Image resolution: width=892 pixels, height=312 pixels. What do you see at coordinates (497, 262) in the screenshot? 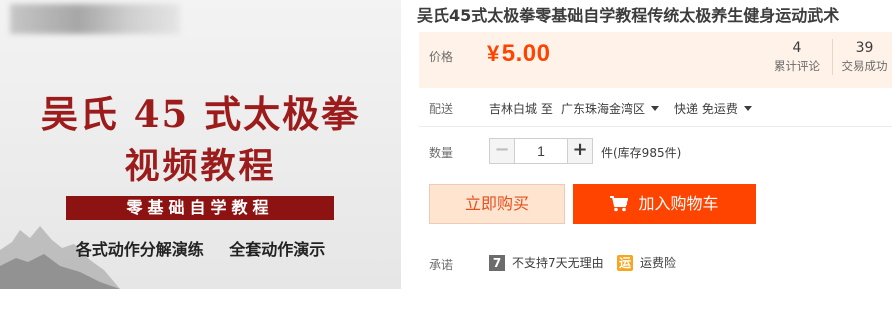
I see `seven-day-icon: 7` at bounding box center [497, 262].